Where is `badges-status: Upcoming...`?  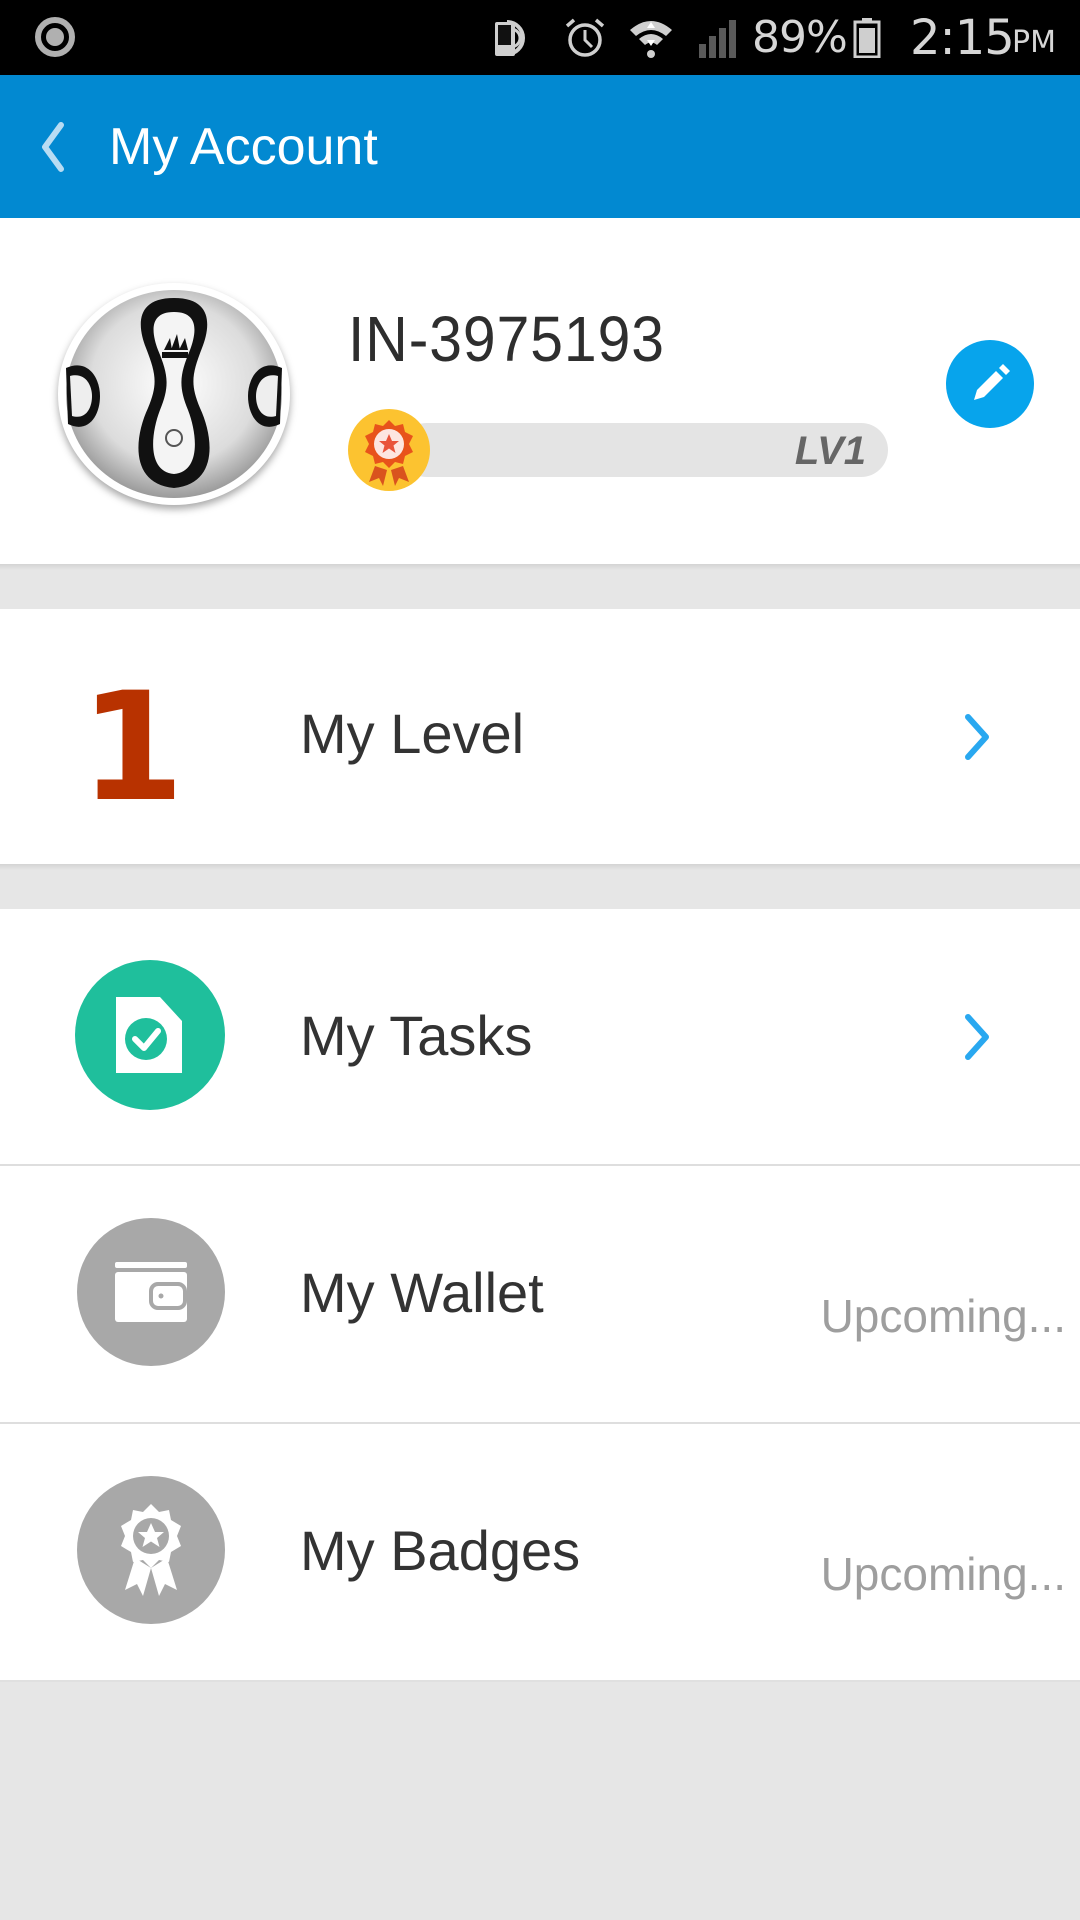
badges-status: Upcoming... is located at coordinates (943, 1574).